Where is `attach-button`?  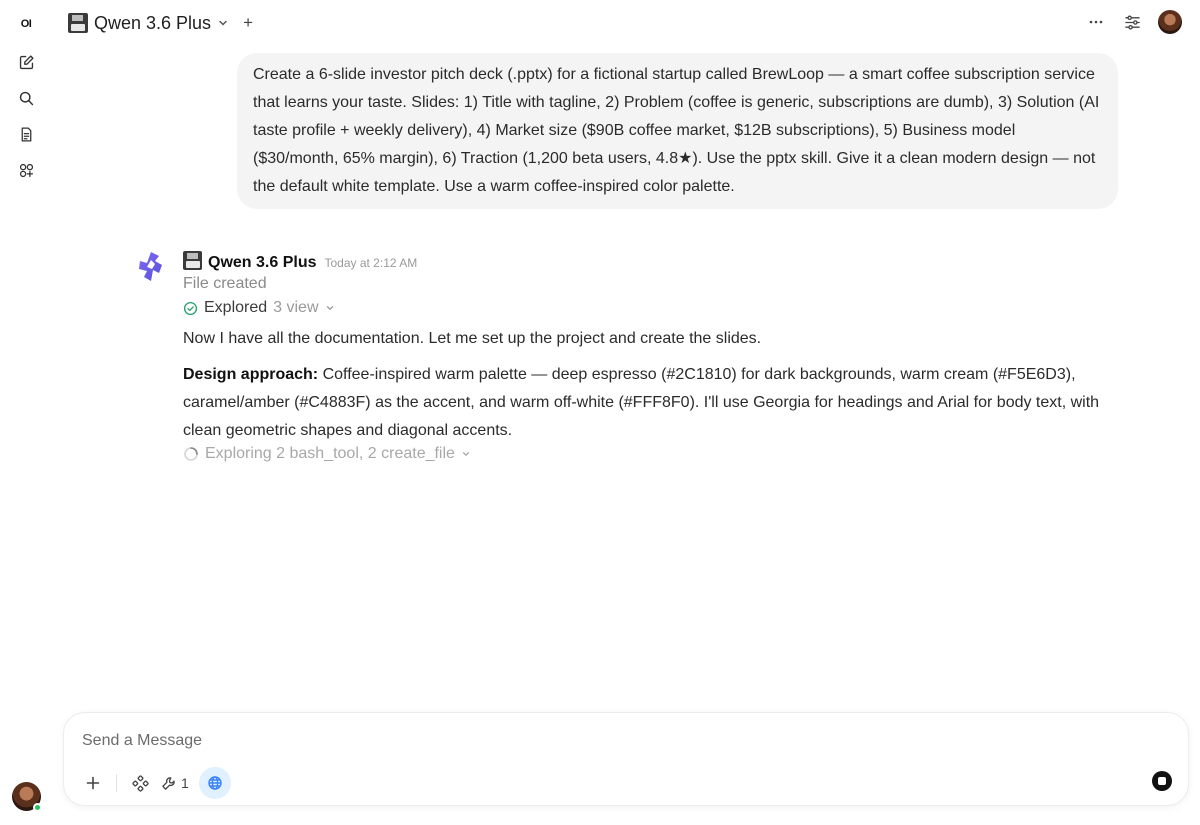
attach-button is located at coordinates (93, 783).